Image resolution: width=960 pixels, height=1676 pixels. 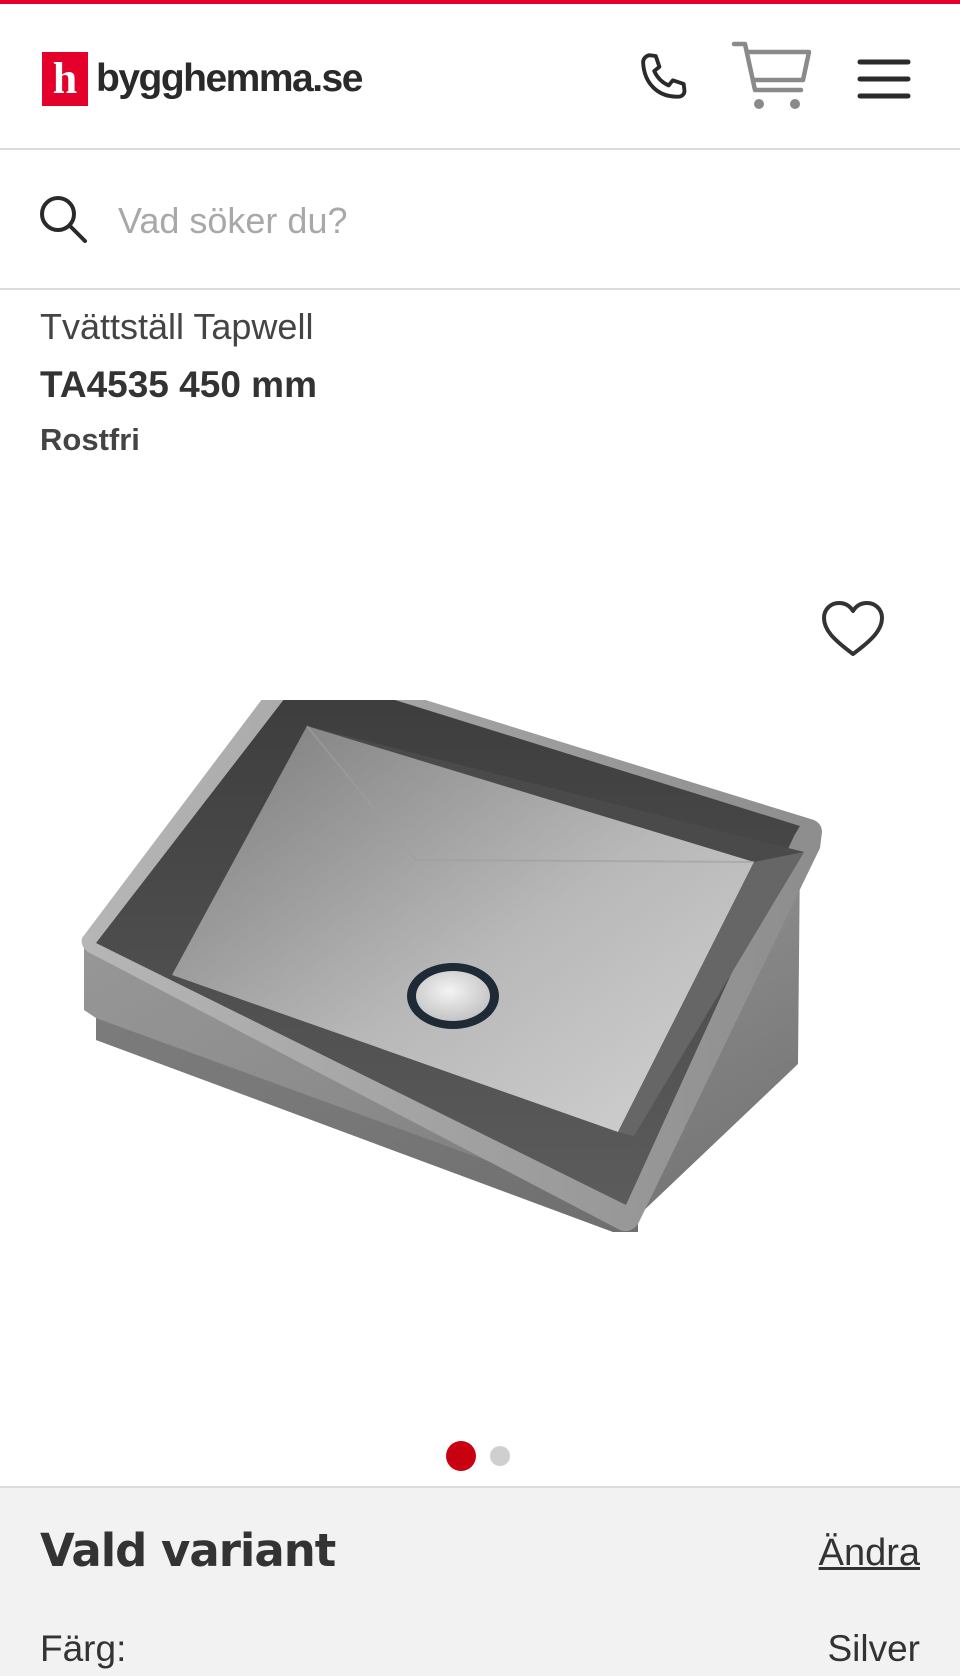 I want to click on image-carousel-dots, so click(x=478, y=1456).